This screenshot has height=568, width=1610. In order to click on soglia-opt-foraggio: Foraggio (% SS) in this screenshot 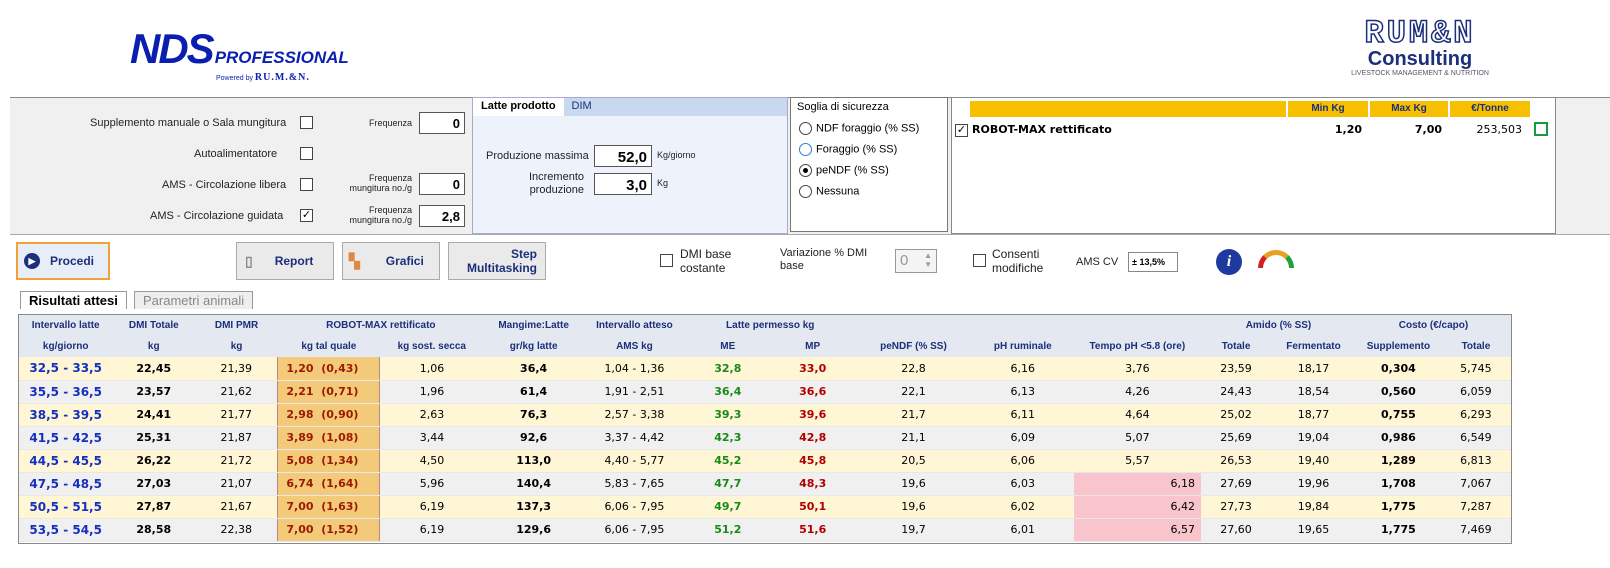, I will do `click(869, 149)`.